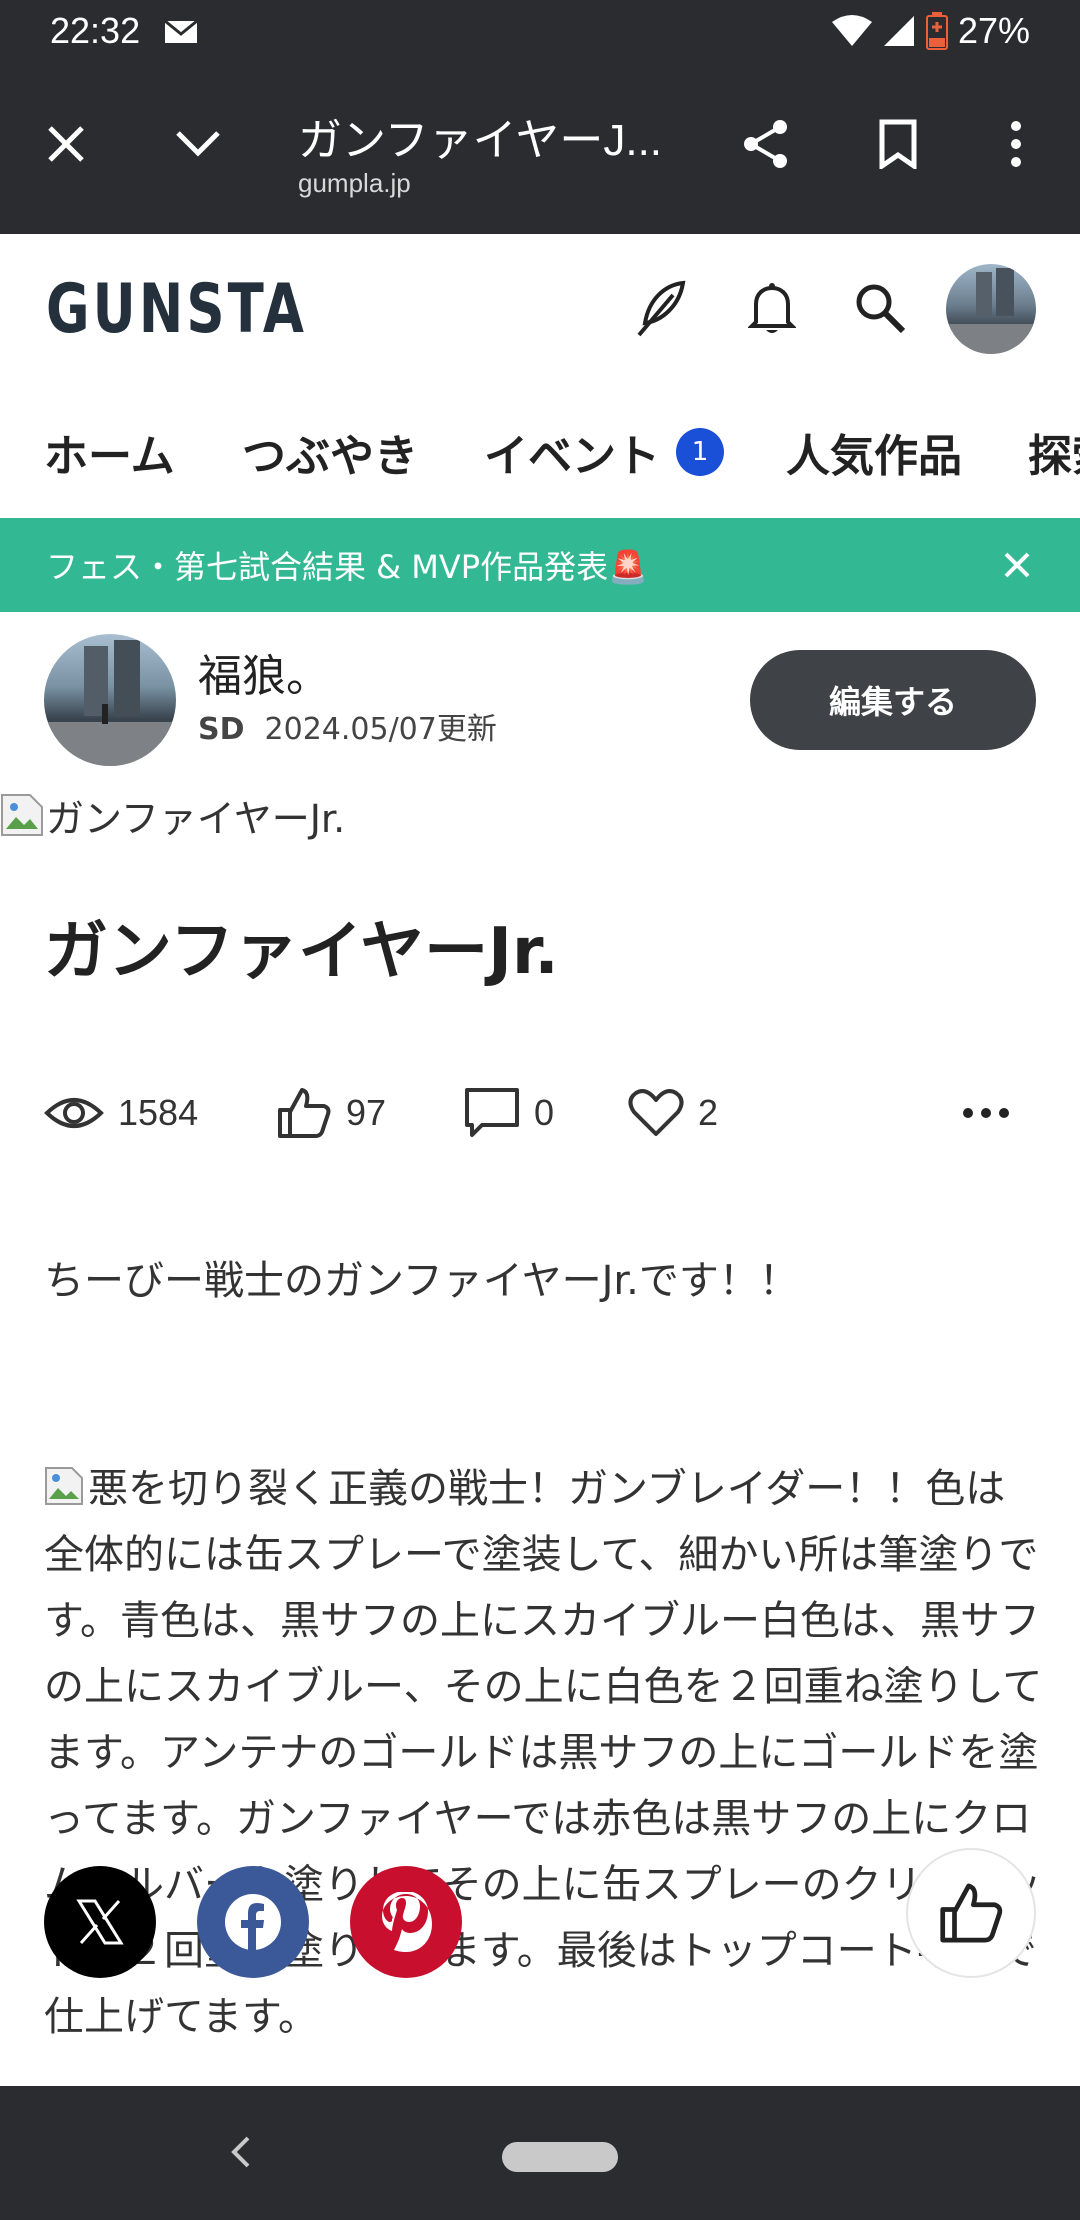 This screenshot has height=2220, width=1080. I want to click on nav-item-home: ホーム, so click(109, 452).